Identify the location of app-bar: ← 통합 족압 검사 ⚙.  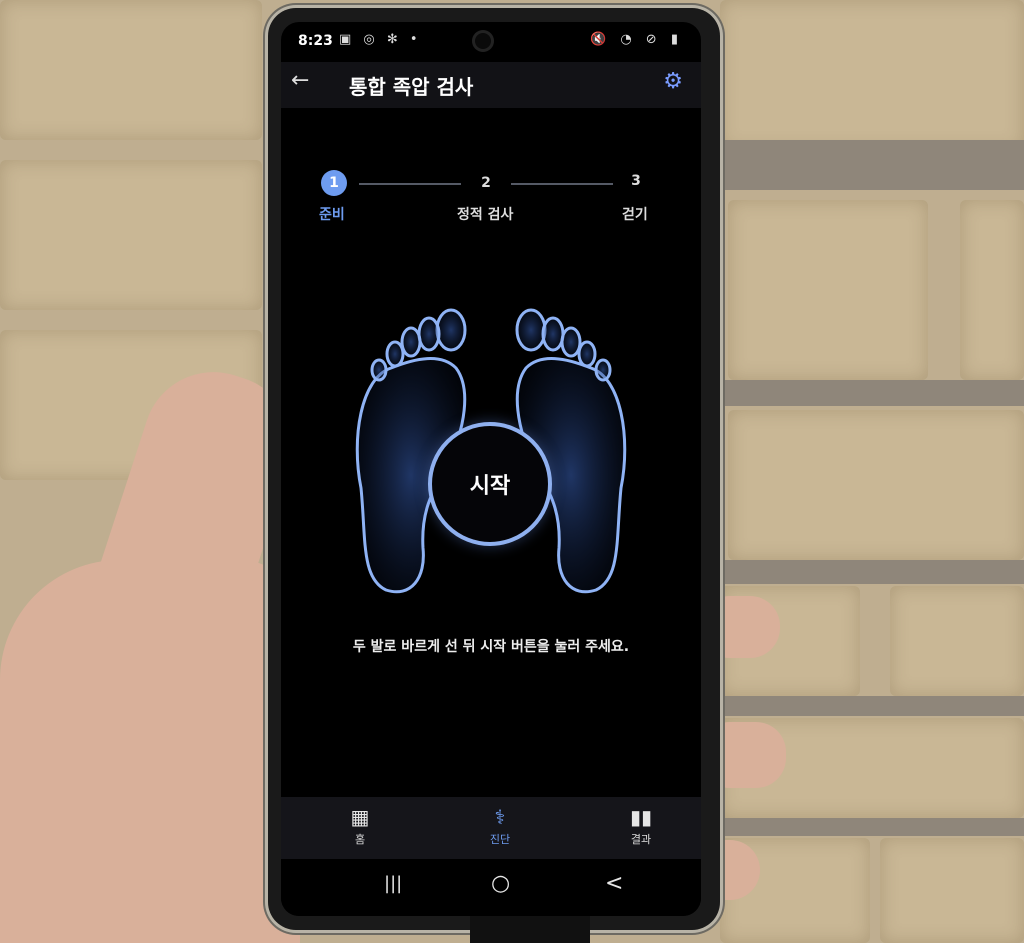
(491, 85).